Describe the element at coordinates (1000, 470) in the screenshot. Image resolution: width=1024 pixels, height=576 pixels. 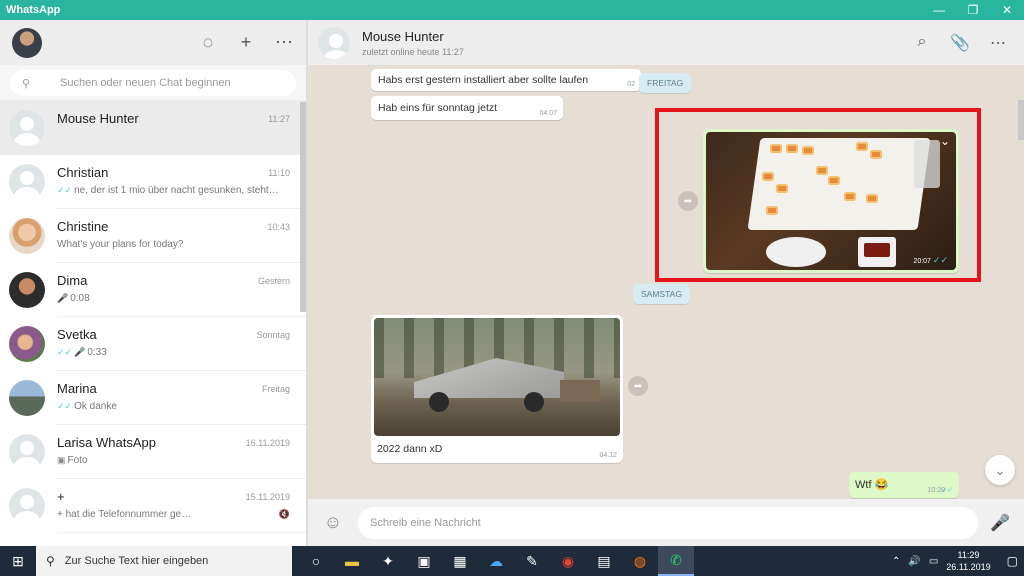
I see `scroll-down-button: ⌄` at that location.